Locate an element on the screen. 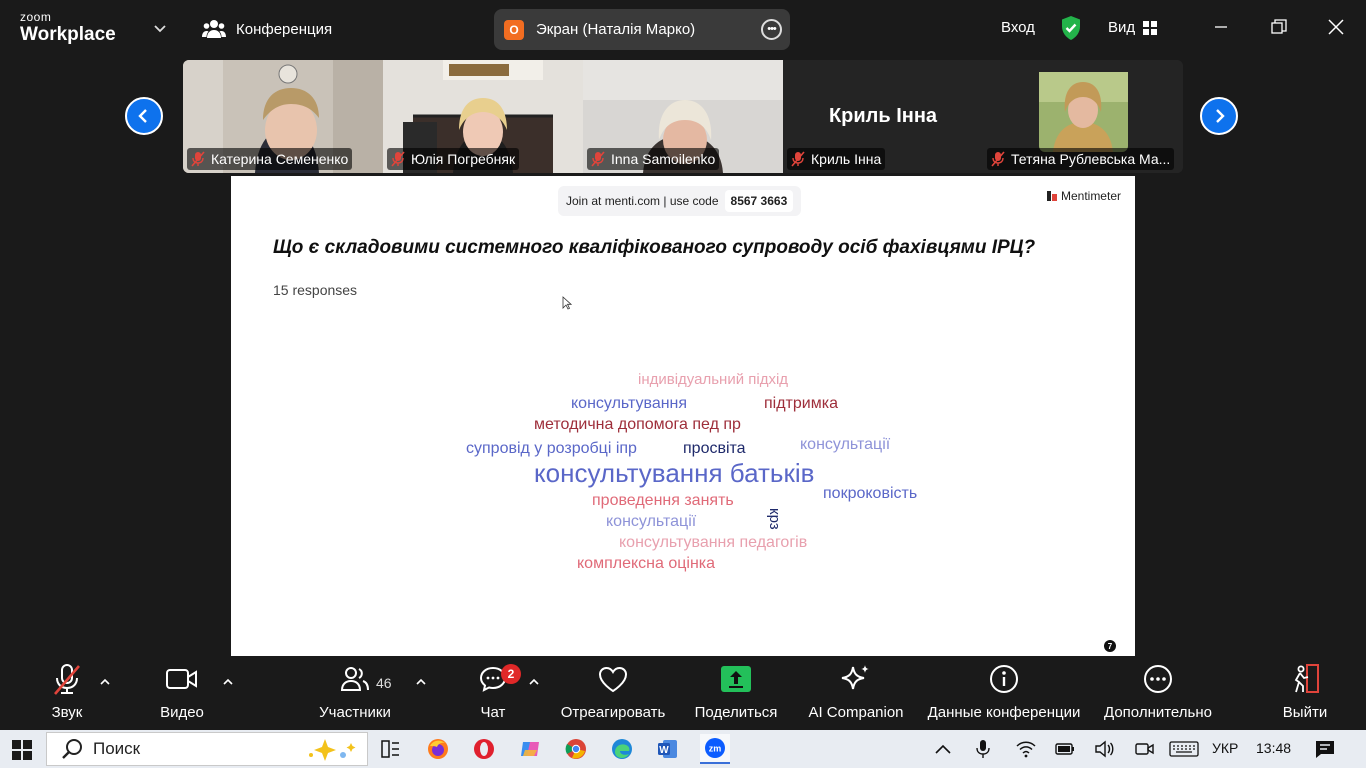 This screenshot has height=768, width=1366. more-options-icon: ••• is located at coordinates (771, 29).